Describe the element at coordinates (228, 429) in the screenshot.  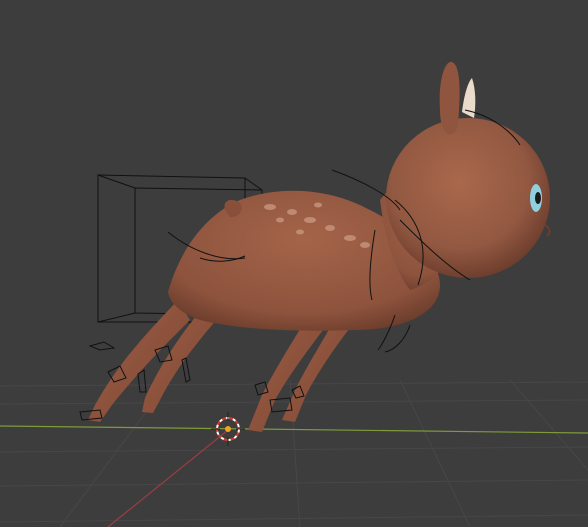
I see `3d-cursor-icon` at that location.